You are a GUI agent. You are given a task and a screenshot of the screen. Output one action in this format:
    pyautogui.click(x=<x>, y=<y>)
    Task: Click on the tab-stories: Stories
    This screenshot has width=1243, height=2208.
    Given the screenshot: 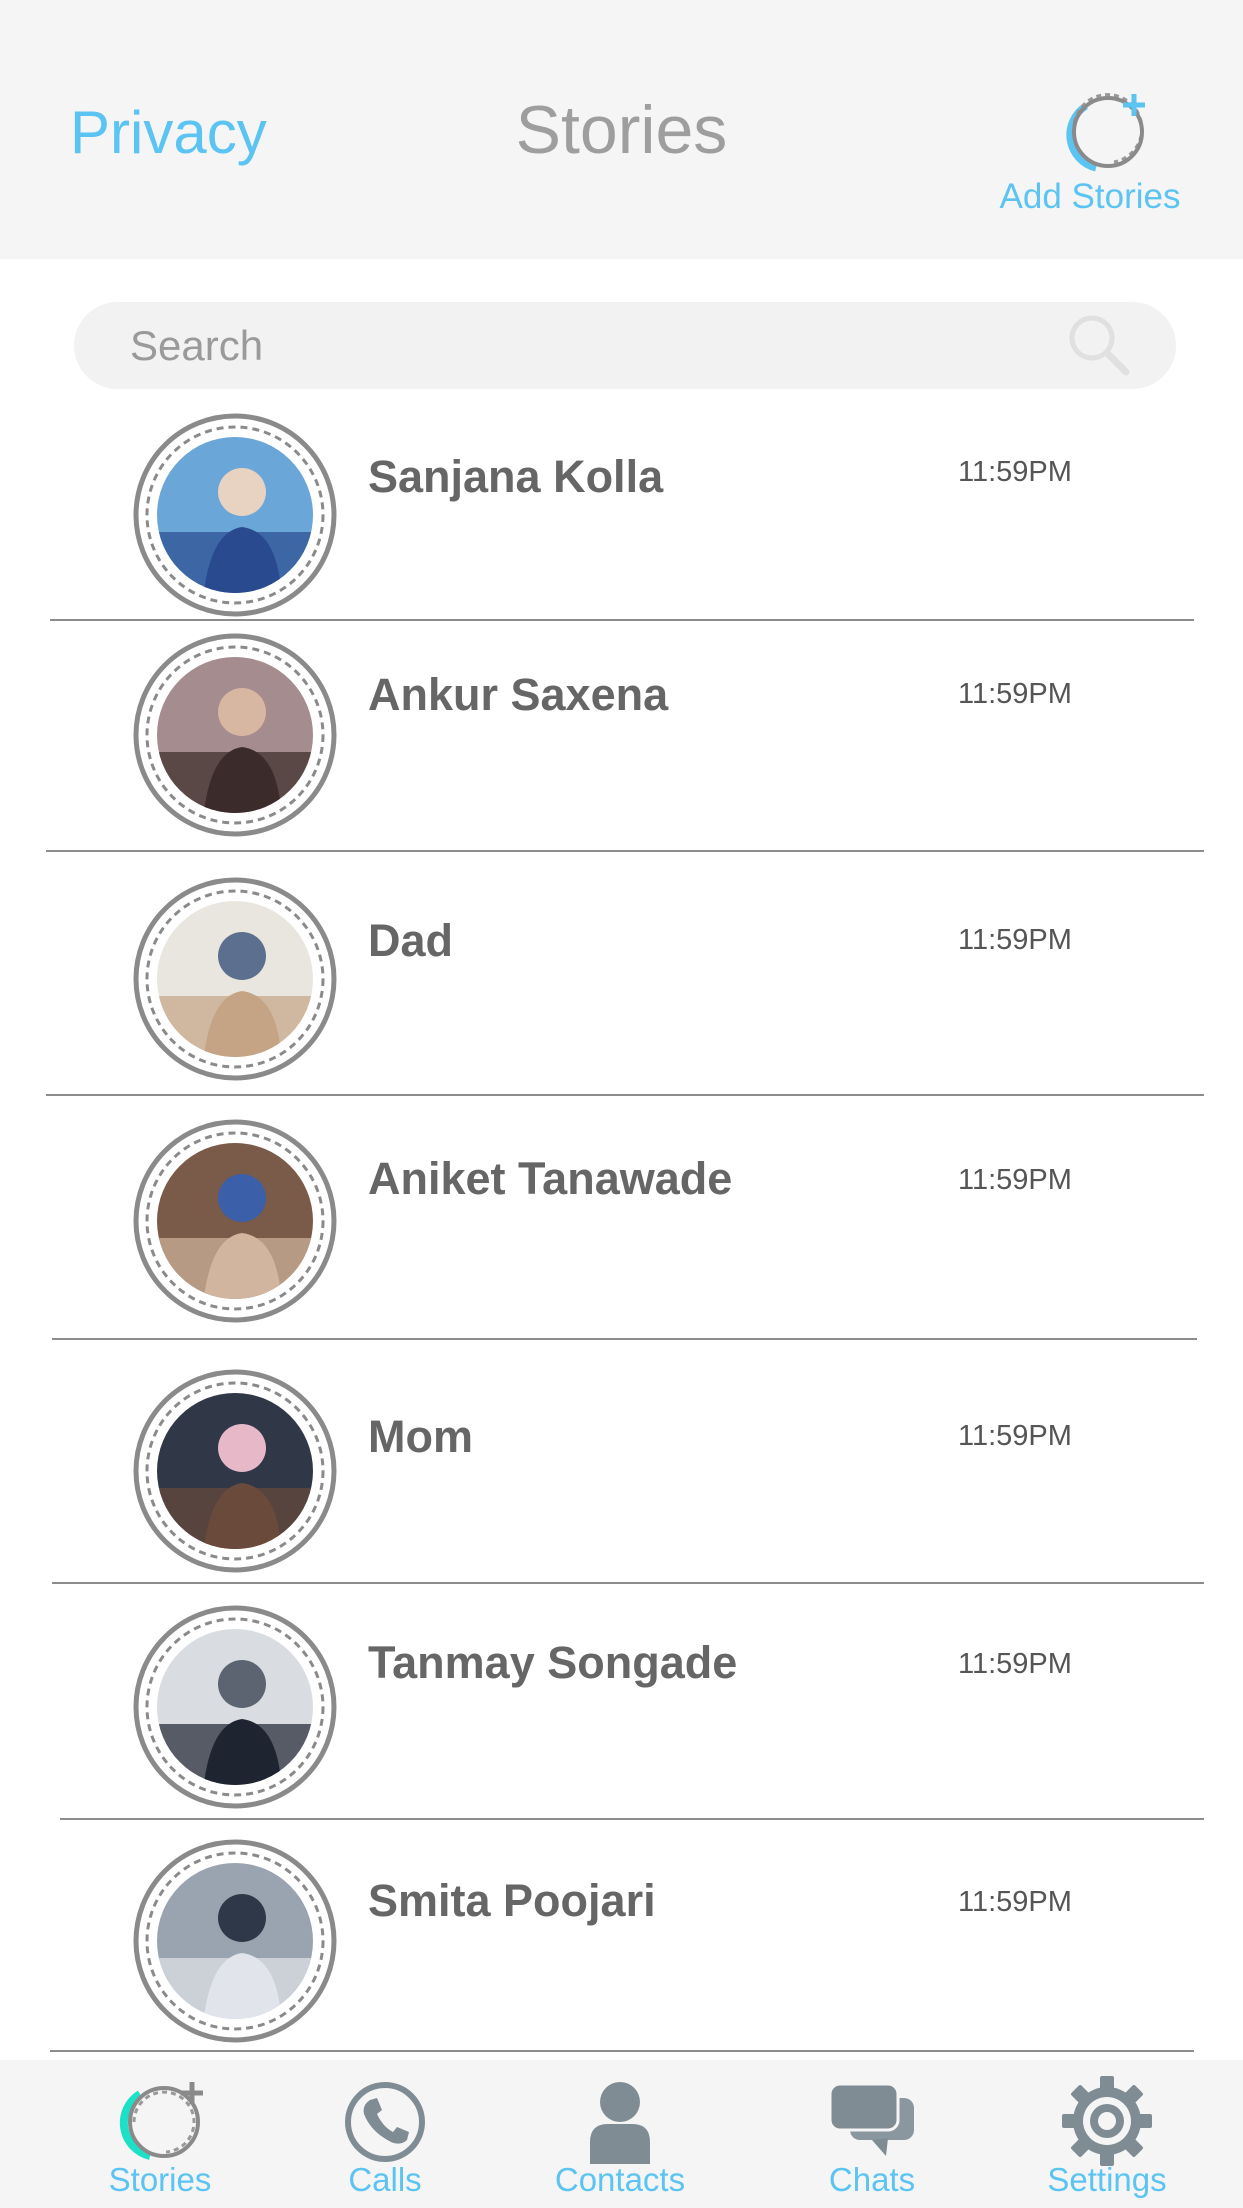 What is the action you would take?
    pyautogui.click(x=160, y=2134)
    